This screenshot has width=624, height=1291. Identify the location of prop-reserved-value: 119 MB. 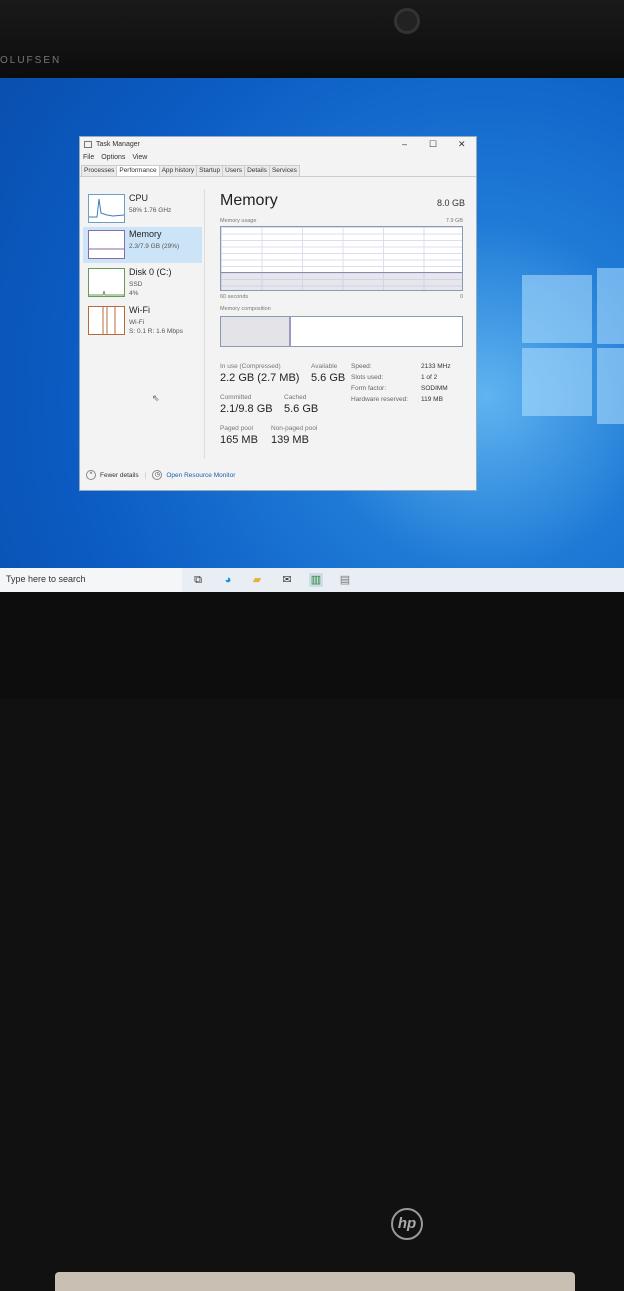
(432, 399).